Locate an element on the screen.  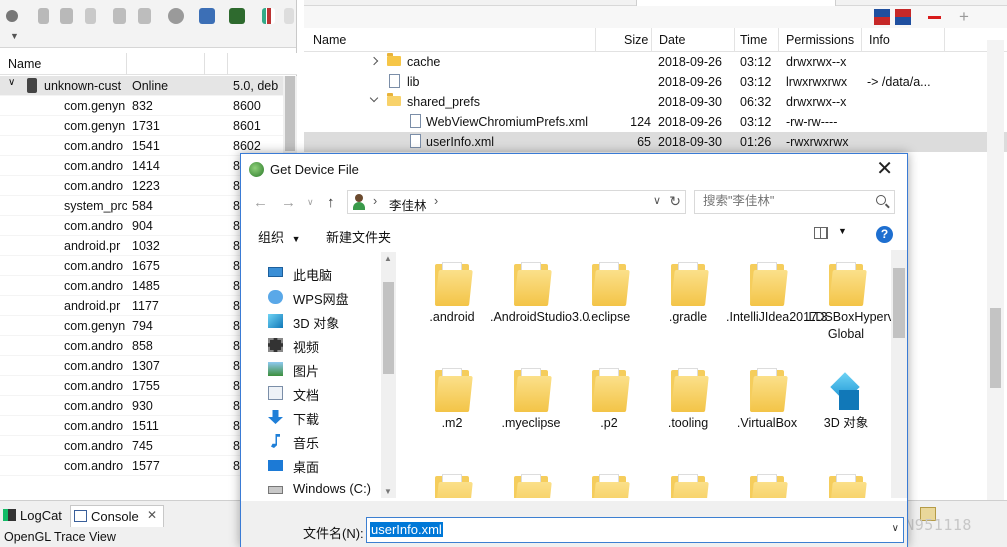
folder-item: .tooling is located at coordinates (688, 400).